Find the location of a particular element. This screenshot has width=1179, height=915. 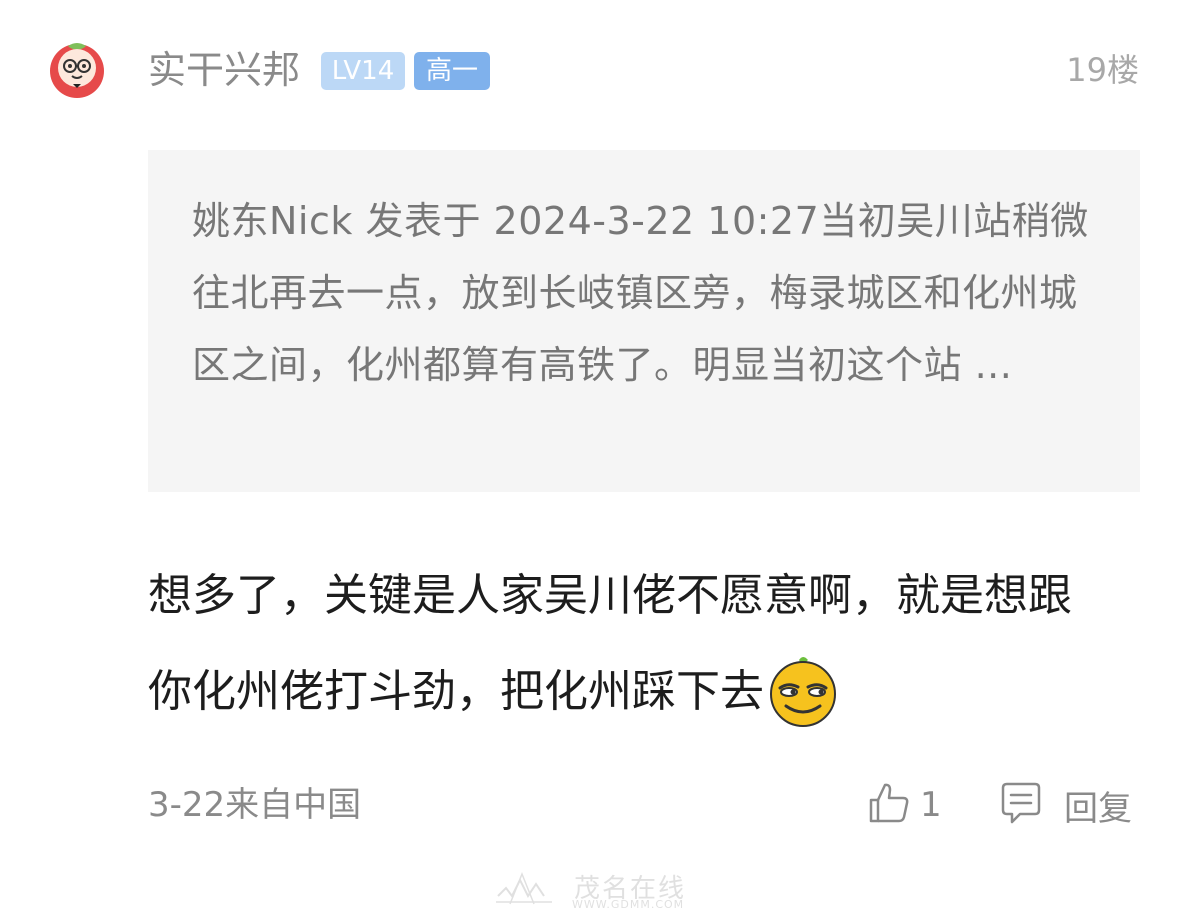

thumbs-up-icon is located at coordinates (889, 805).